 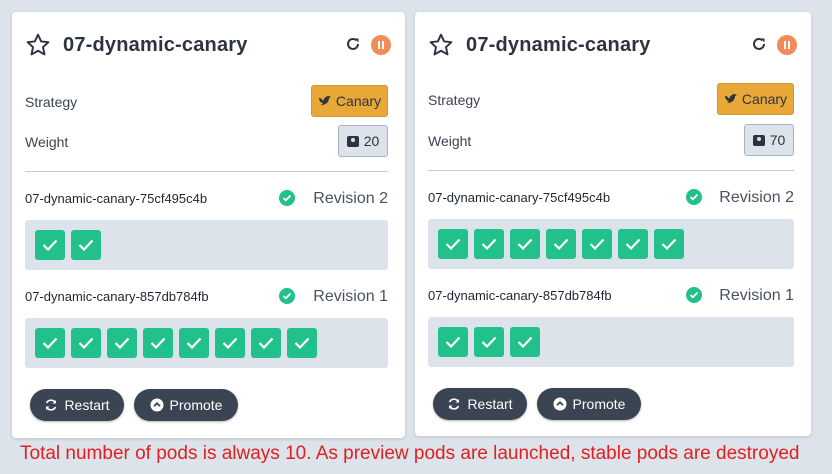 What do you see at coordinates (371, 141) in the screenshot?
I see `weight-value: 20` at bounding box center [371, 141].